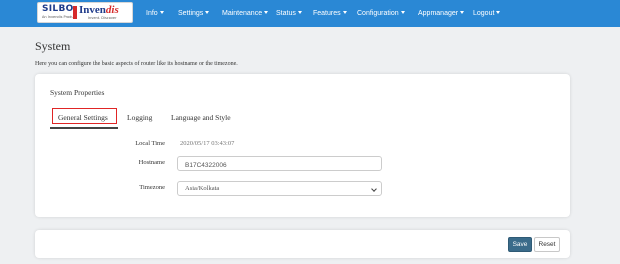  I want to click on logo-mark-icon, so click(75, 12).